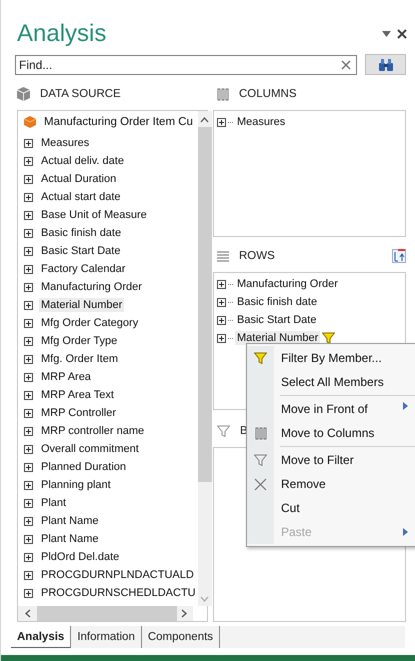  What do you see at coordinates (81, 233) in the screenshot?
I see `field-item: Basic finish date` at bounding box center [81, 233].